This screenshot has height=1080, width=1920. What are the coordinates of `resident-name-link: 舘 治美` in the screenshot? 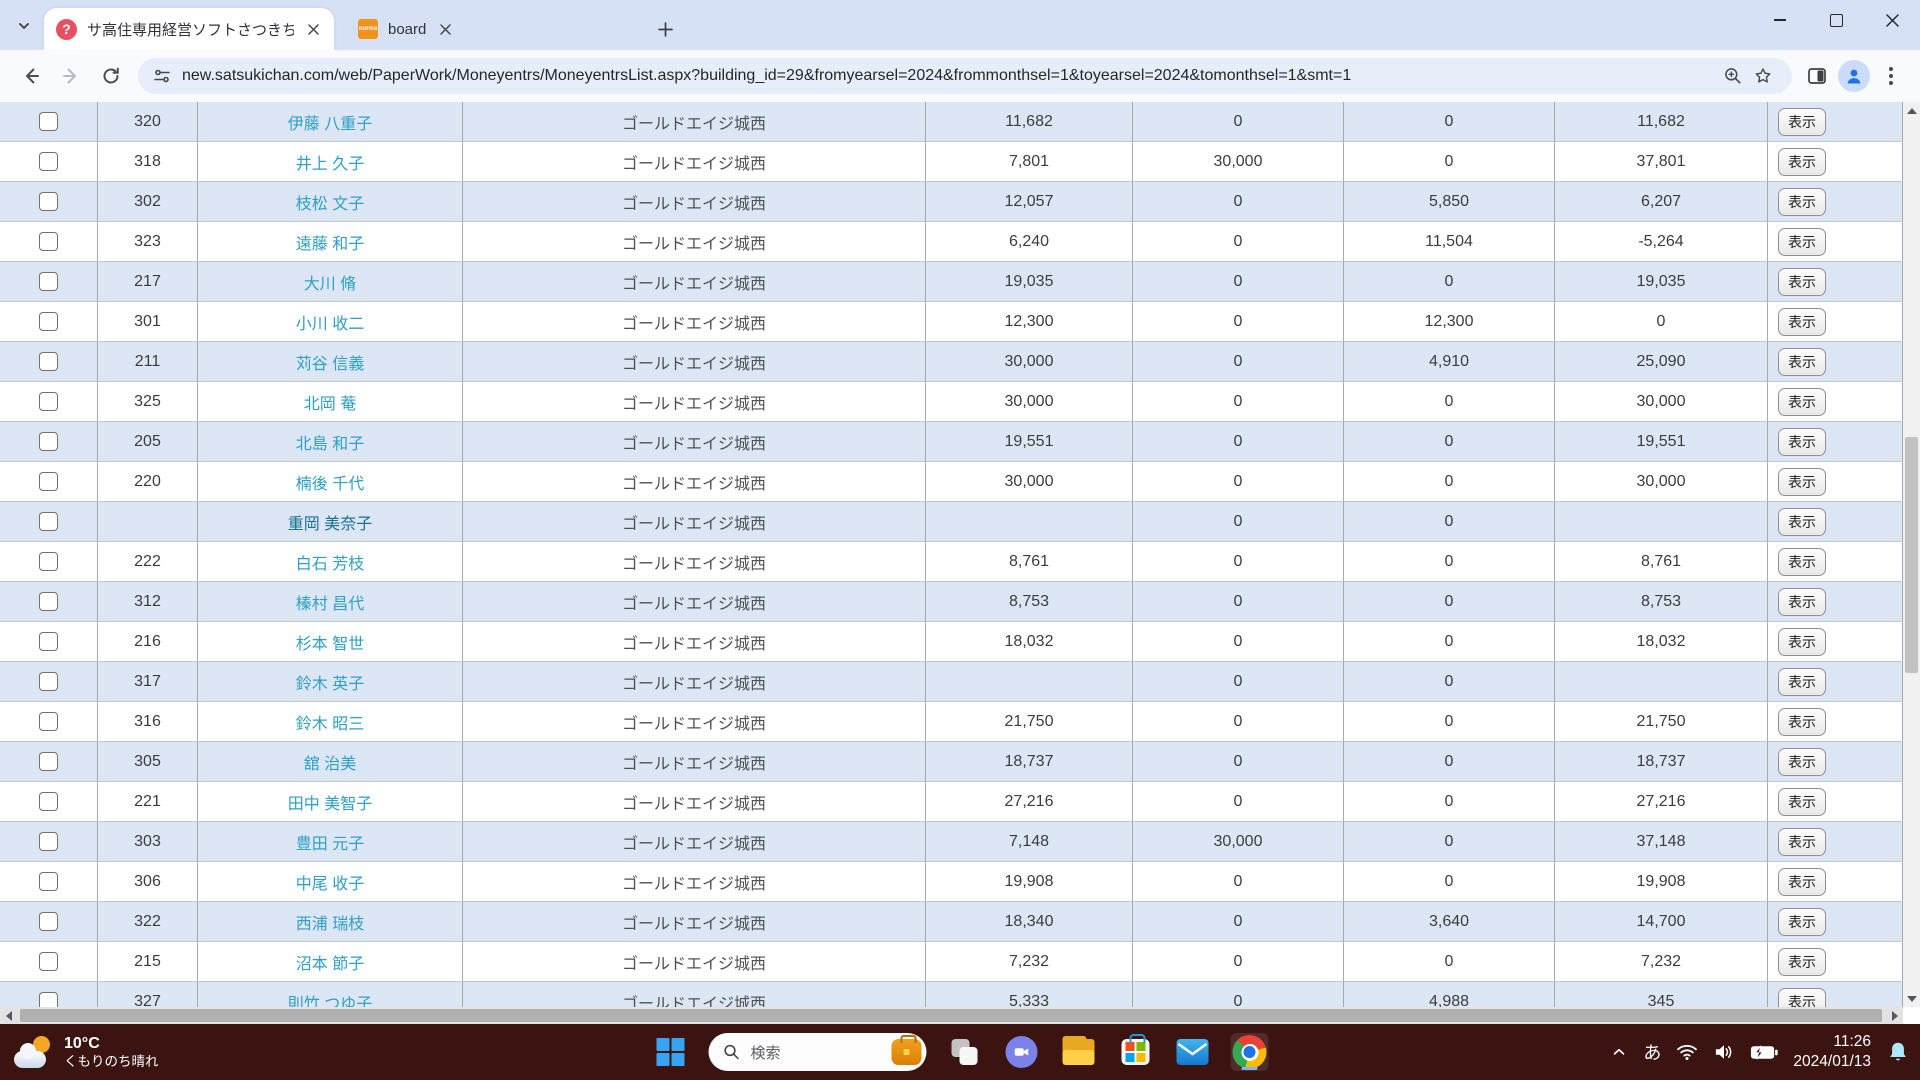 It's located at (330, 762).